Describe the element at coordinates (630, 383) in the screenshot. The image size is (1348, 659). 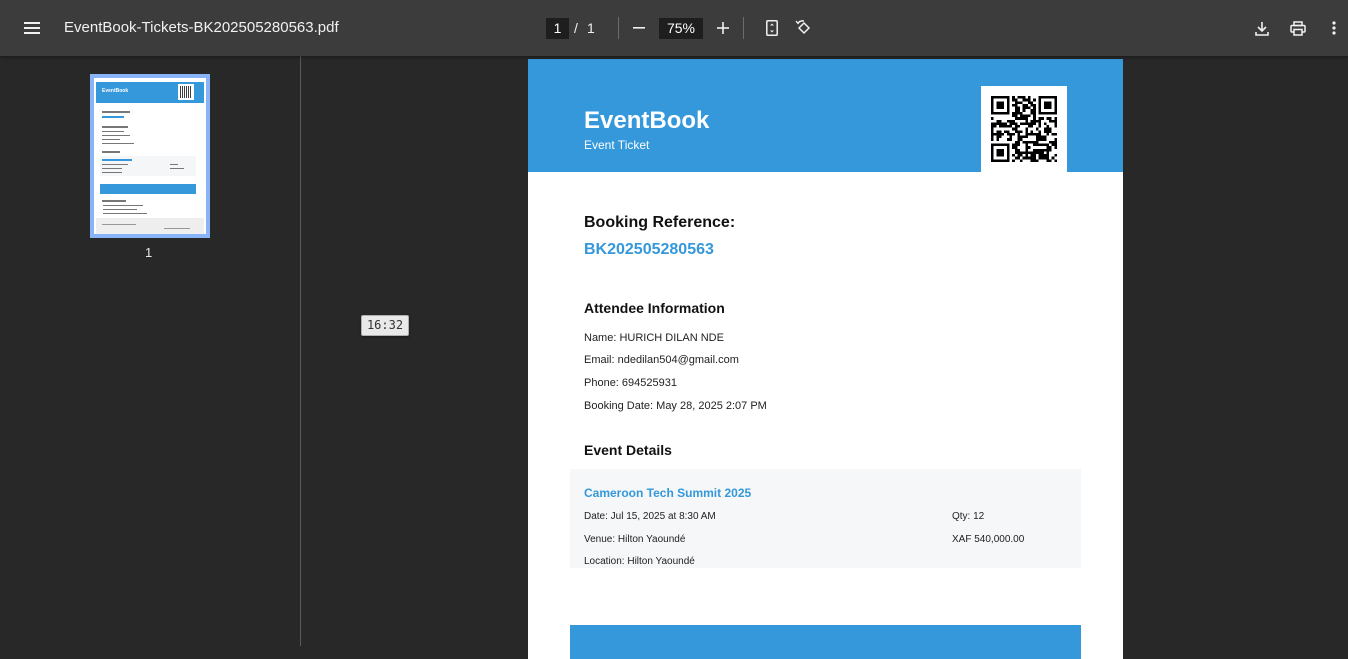
I see `attendee-phone: Phone: 694525931` at that location.